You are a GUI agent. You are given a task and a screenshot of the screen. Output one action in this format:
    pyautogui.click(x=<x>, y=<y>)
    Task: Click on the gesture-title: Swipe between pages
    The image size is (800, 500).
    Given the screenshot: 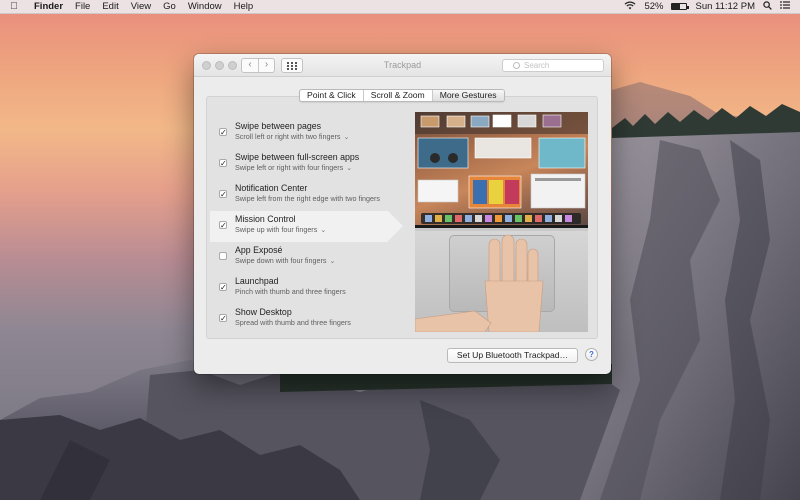 What is the action you would take?
    pyautogui.click(x=278, y=126)
    